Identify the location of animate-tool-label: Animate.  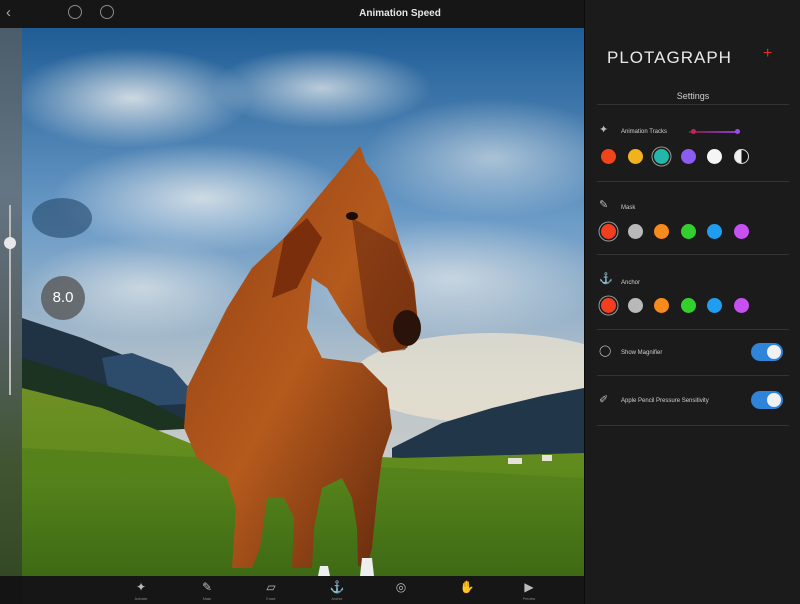
(141, 599).